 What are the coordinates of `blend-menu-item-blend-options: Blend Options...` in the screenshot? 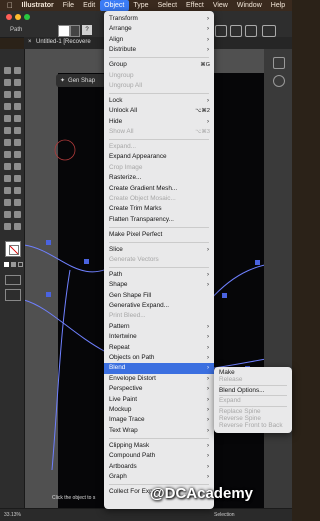 It's located at (253, 390).